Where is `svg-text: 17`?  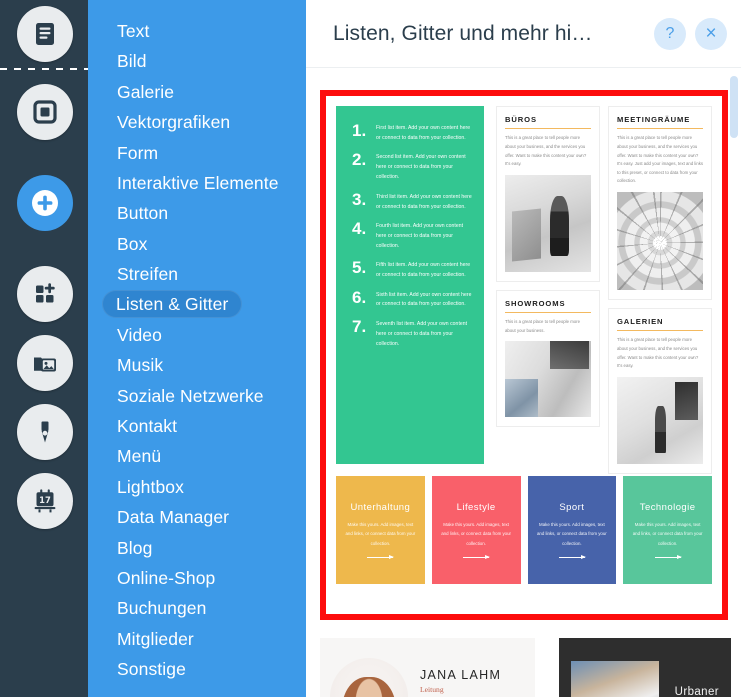
svg-text: 17 is located at coordinates (45, 500).